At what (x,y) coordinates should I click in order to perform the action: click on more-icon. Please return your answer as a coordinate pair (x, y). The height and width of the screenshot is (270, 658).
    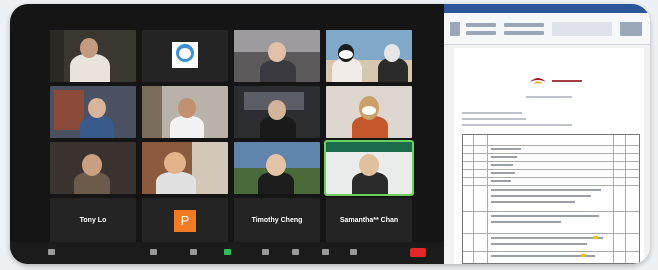
    Looking at the image, I should click on (353, 252).